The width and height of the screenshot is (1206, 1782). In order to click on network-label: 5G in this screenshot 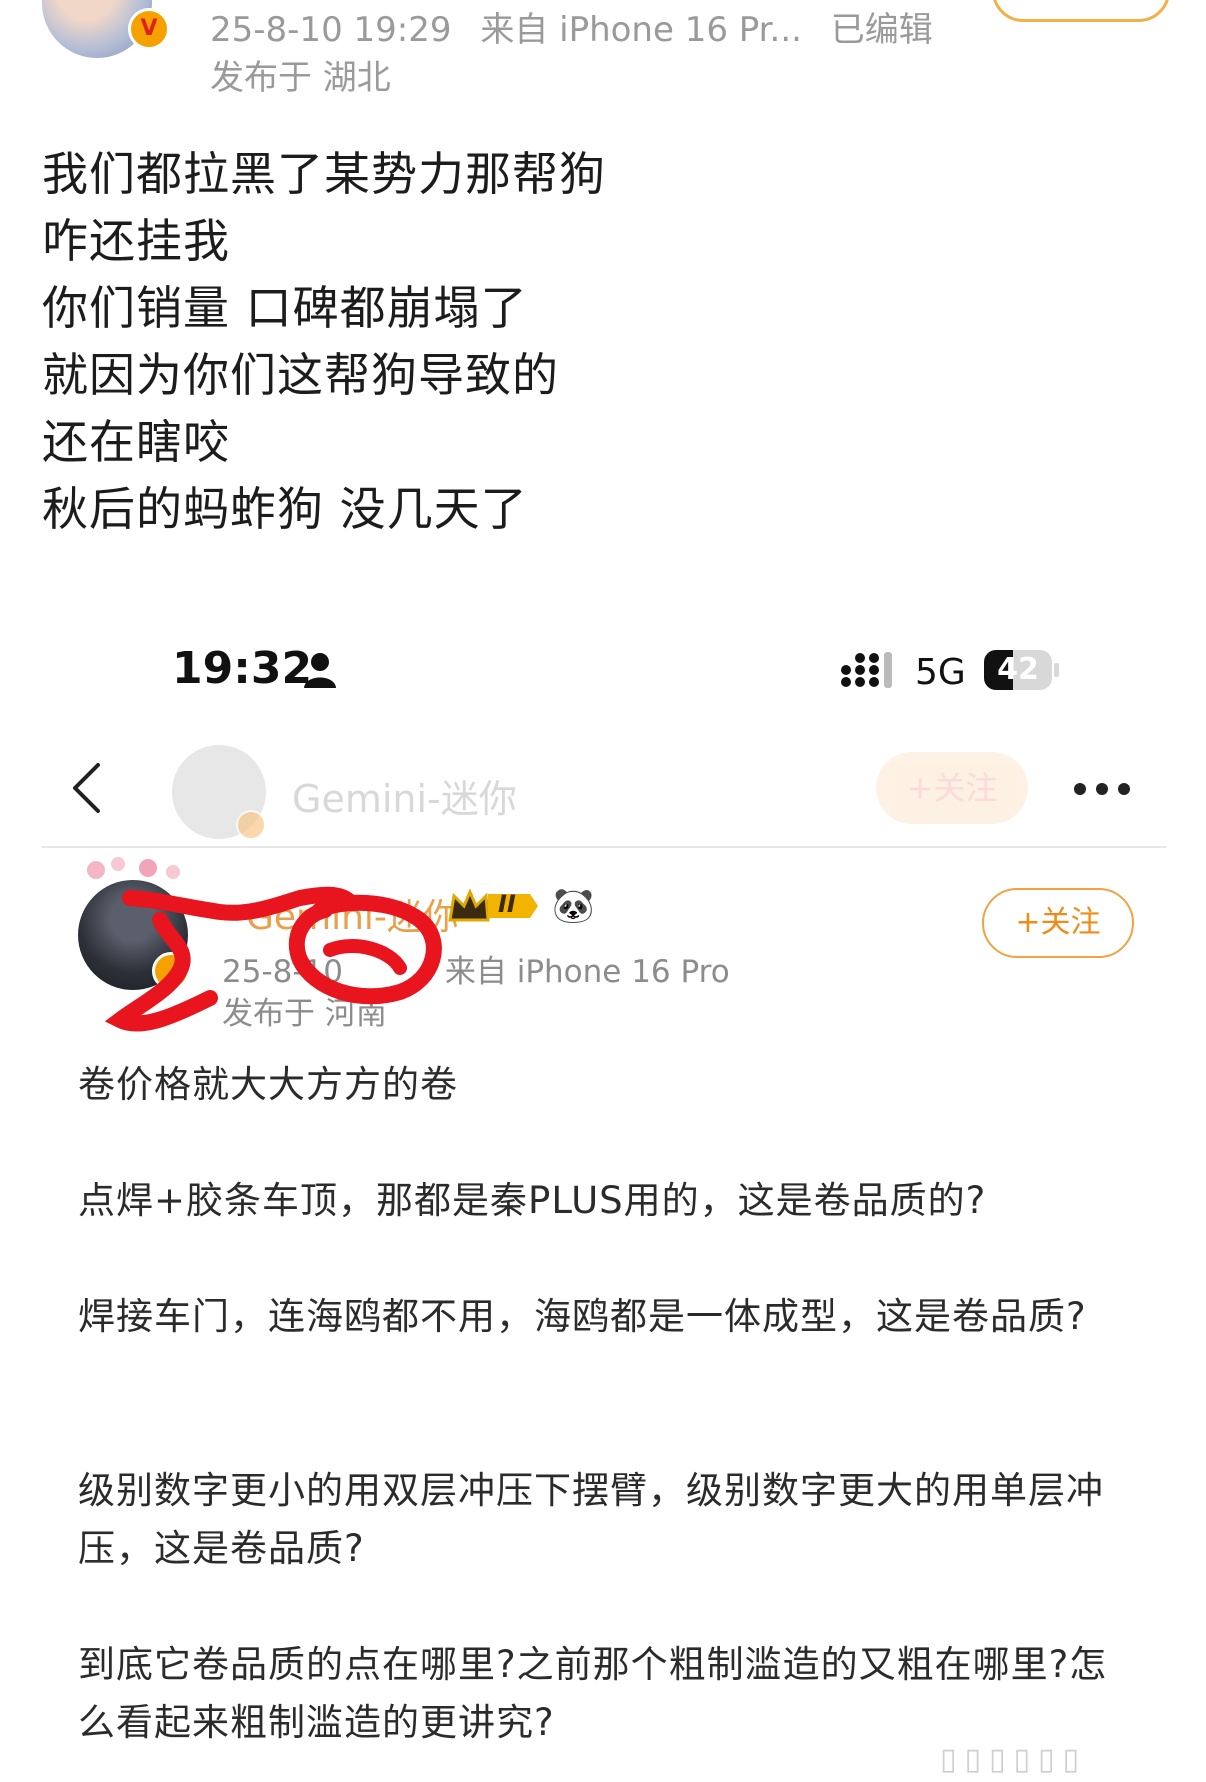, I will do `click(940, 672)`.